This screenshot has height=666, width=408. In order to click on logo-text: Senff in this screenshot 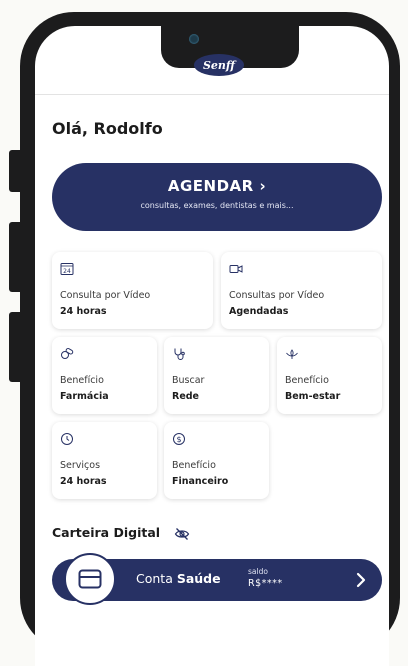, I will do `click(219, 65)`.